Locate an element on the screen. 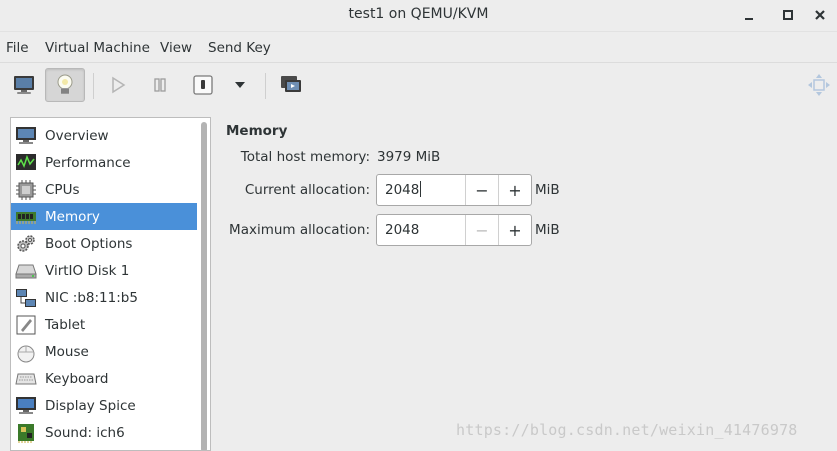 The width and height of the screenshot is (837, 451). console-view-button is located at coordinates (24, 85).